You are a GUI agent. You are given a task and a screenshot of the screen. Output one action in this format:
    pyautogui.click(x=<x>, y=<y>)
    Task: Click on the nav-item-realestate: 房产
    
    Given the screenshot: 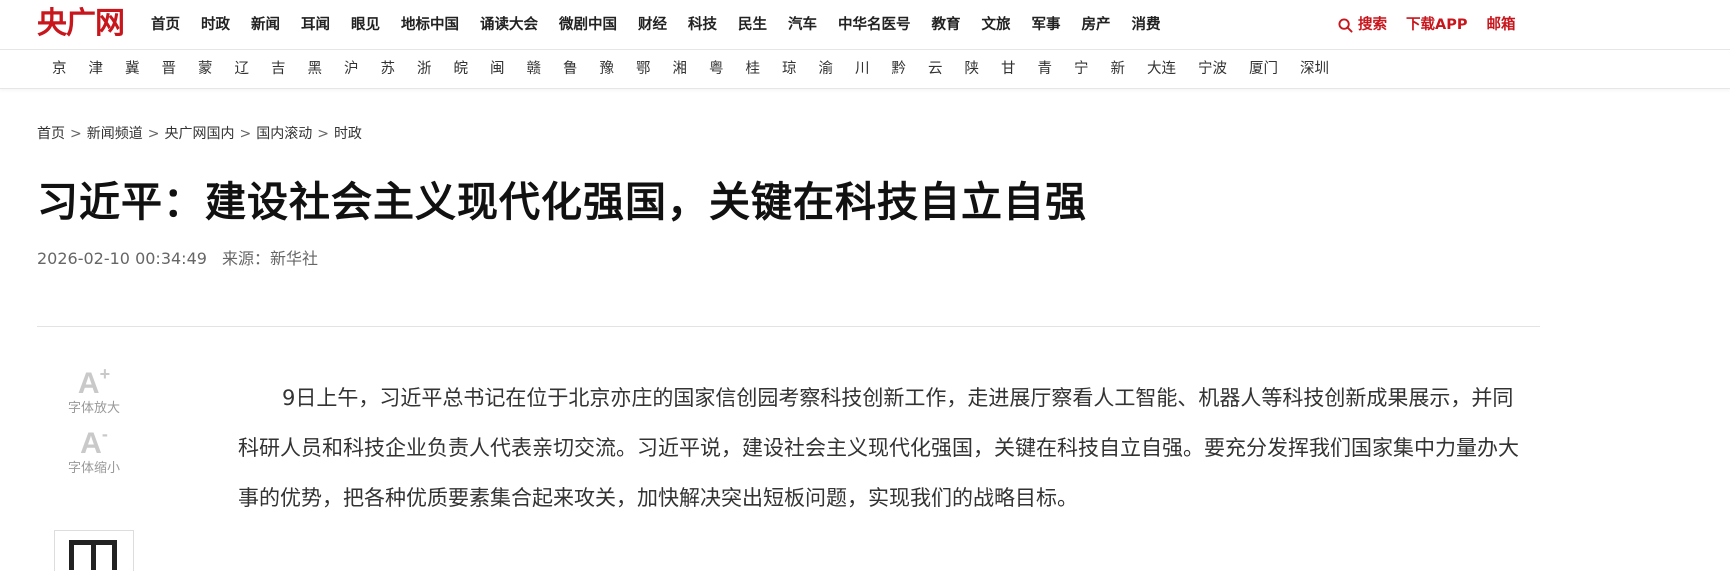 What is the action you would take?
    pyautogui.click(x=1096, y=25)
    